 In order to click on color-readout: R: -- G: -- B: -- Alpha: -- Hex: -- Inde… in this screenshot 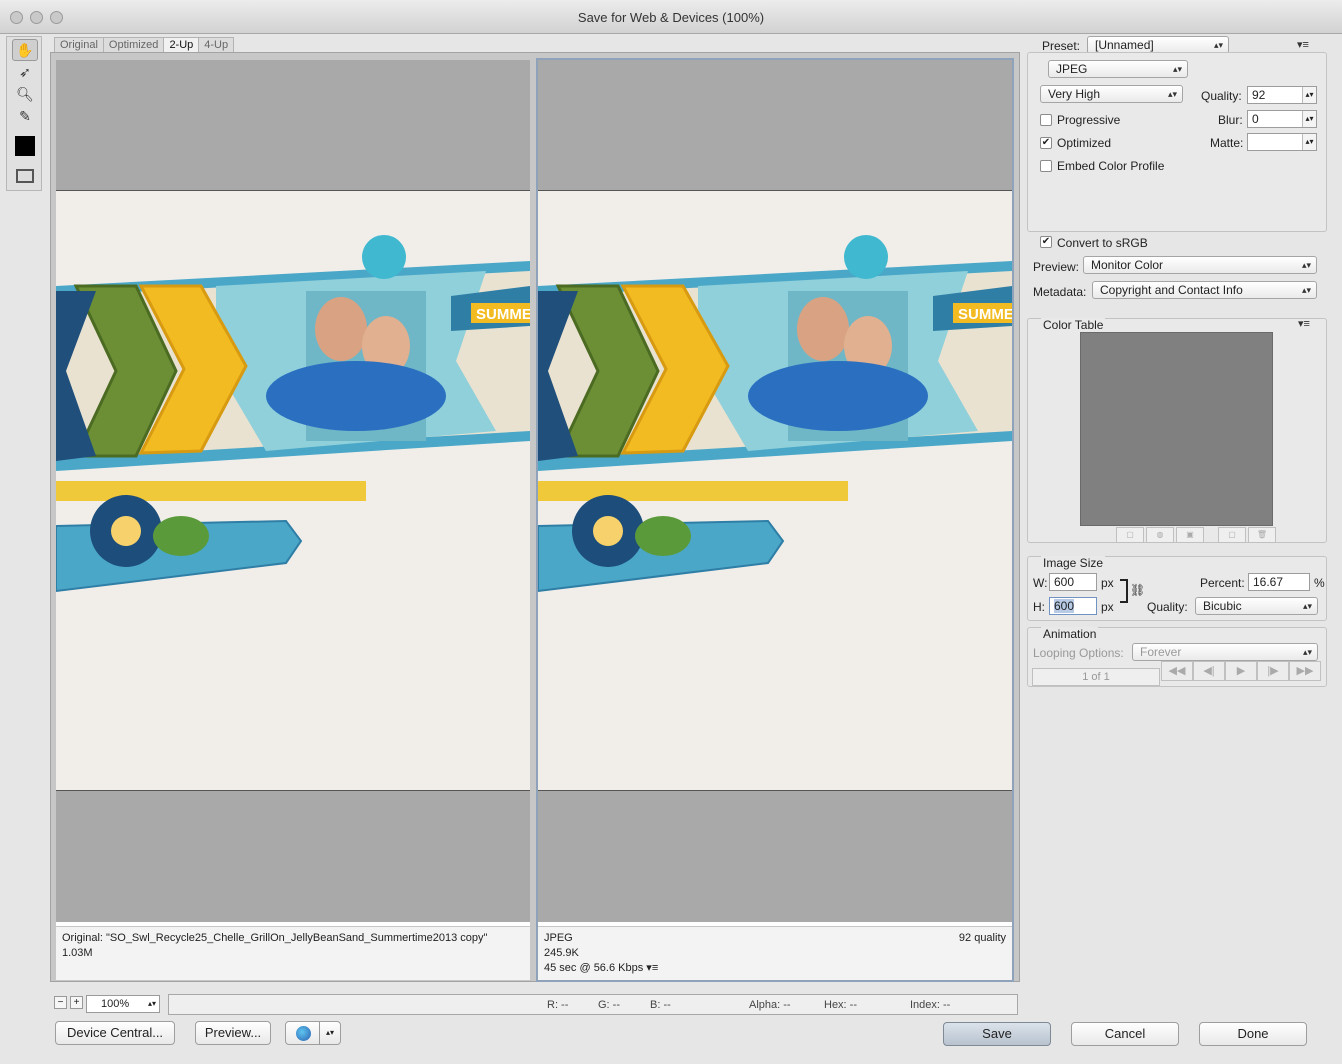, I will do `click(593, 1004)`.